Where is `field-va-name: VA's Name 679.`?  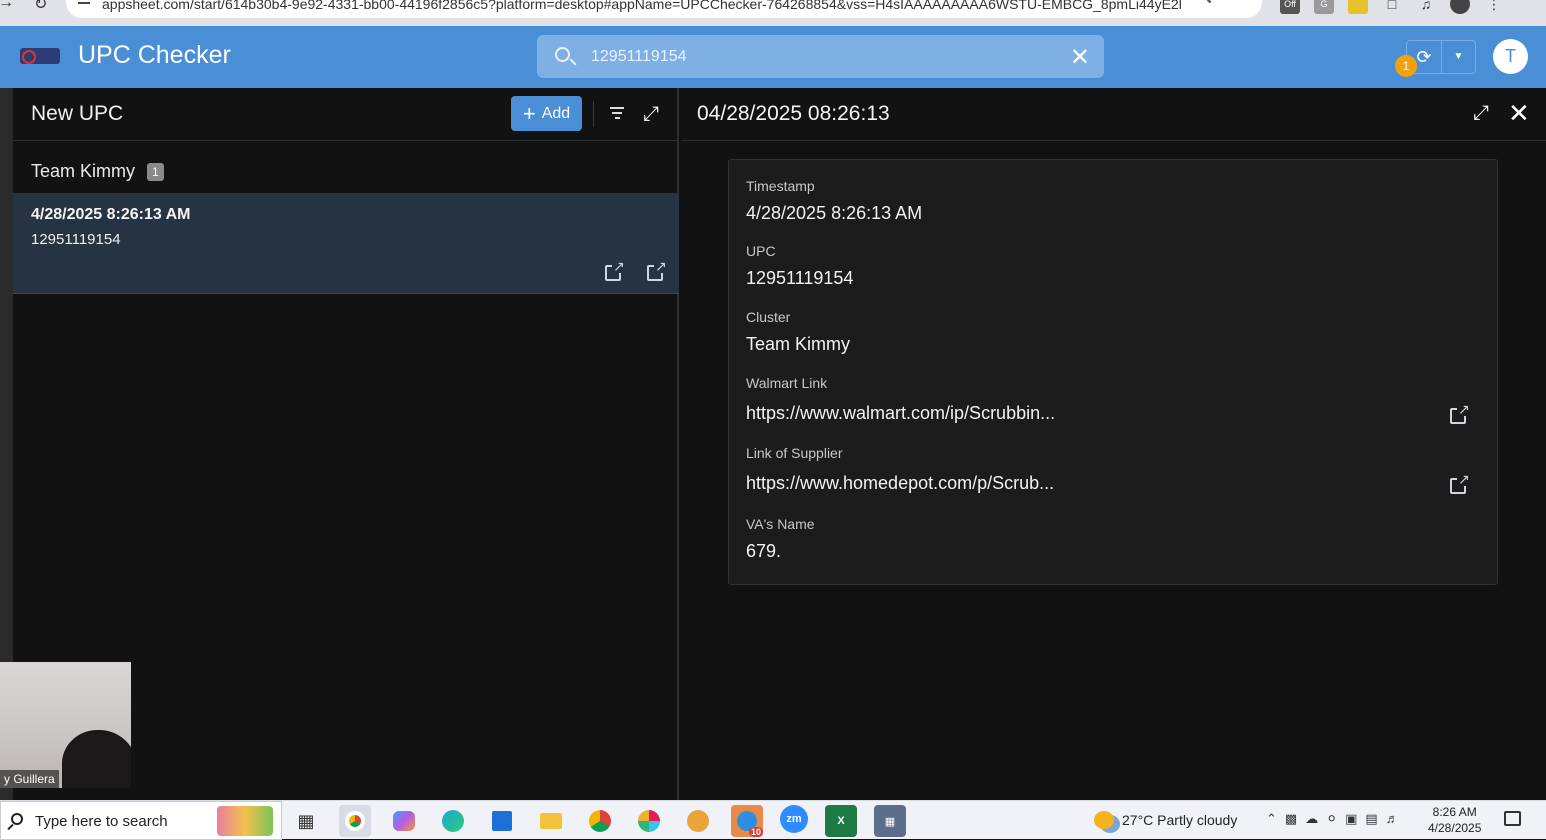
field-va-name: VA's Name 679. is located at coordinates (780, 539).